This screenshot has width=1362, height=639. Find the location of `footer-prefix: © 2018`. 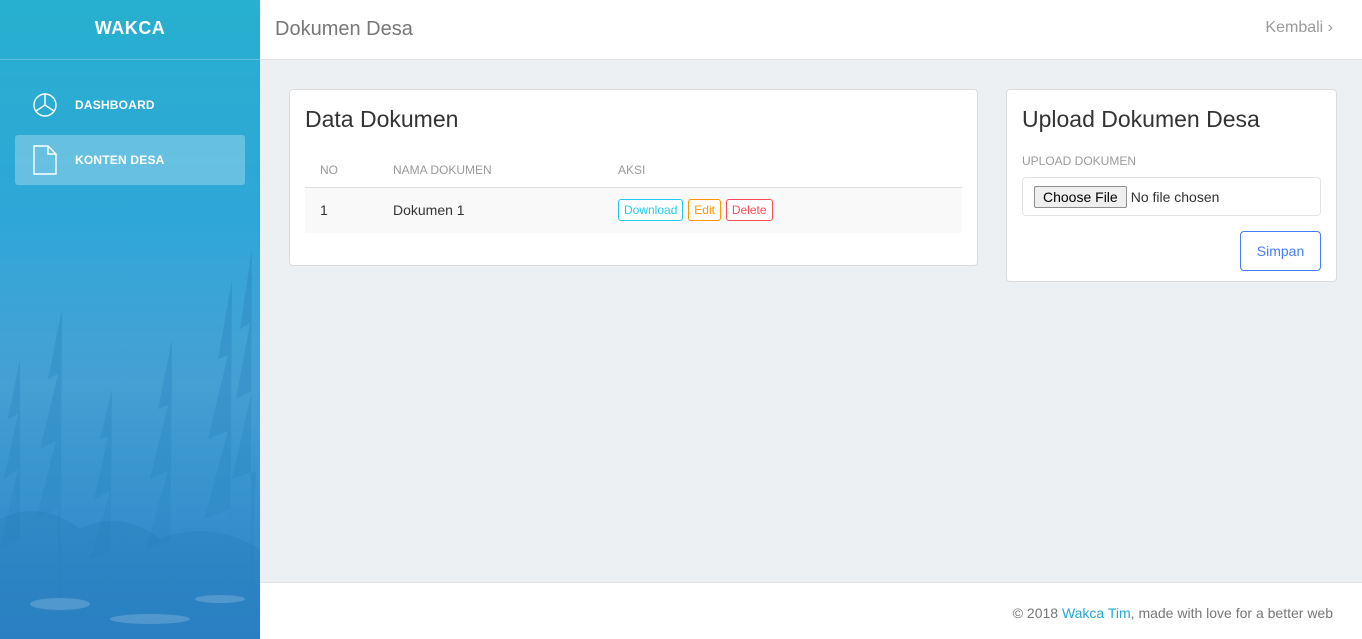

footer-prefix: © 2018 is located at coordinates (1037, 613).